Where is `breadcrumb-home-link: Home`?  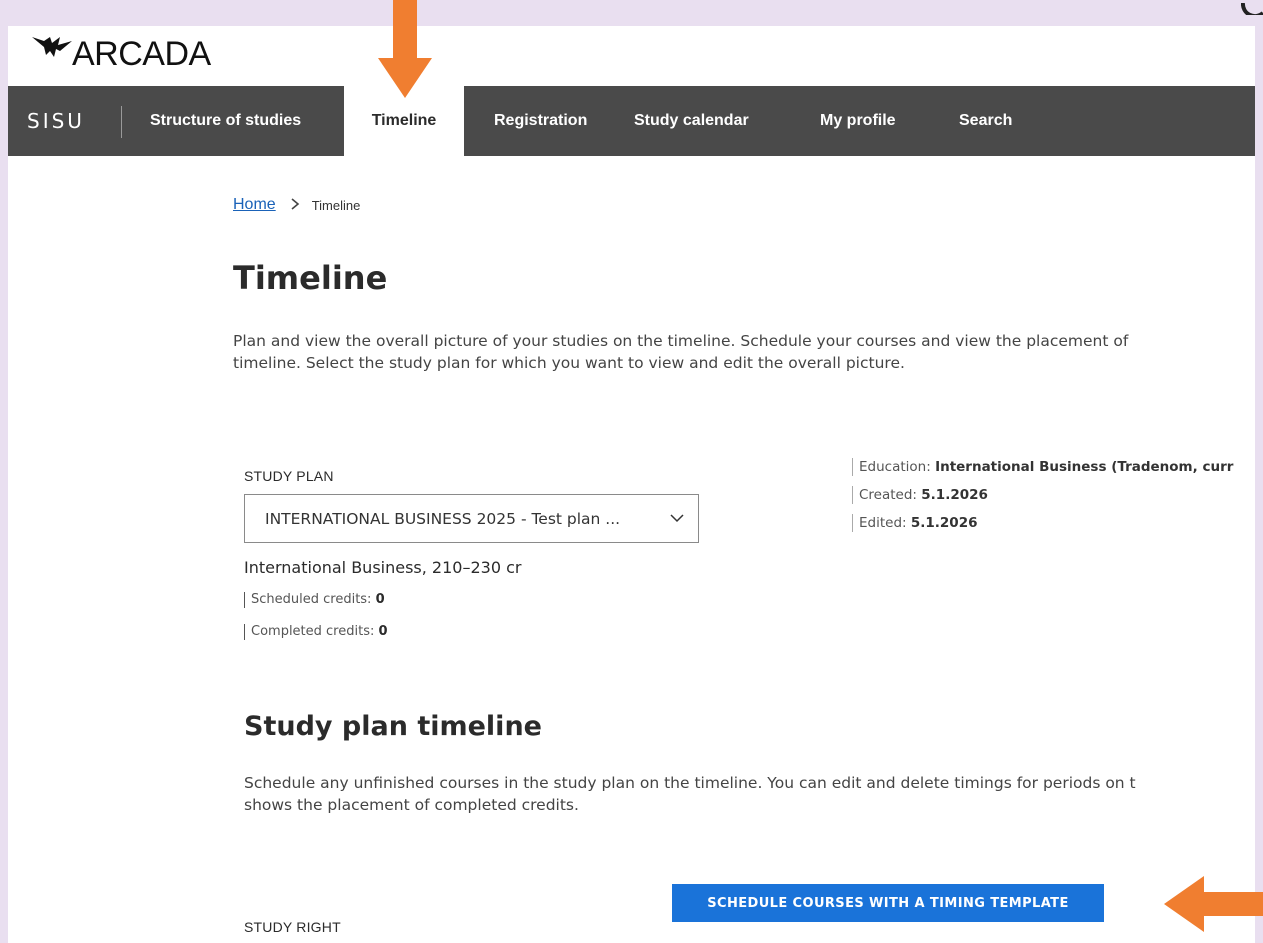
breadcrumb-home-link: Home is located at coordinates (254, 205).